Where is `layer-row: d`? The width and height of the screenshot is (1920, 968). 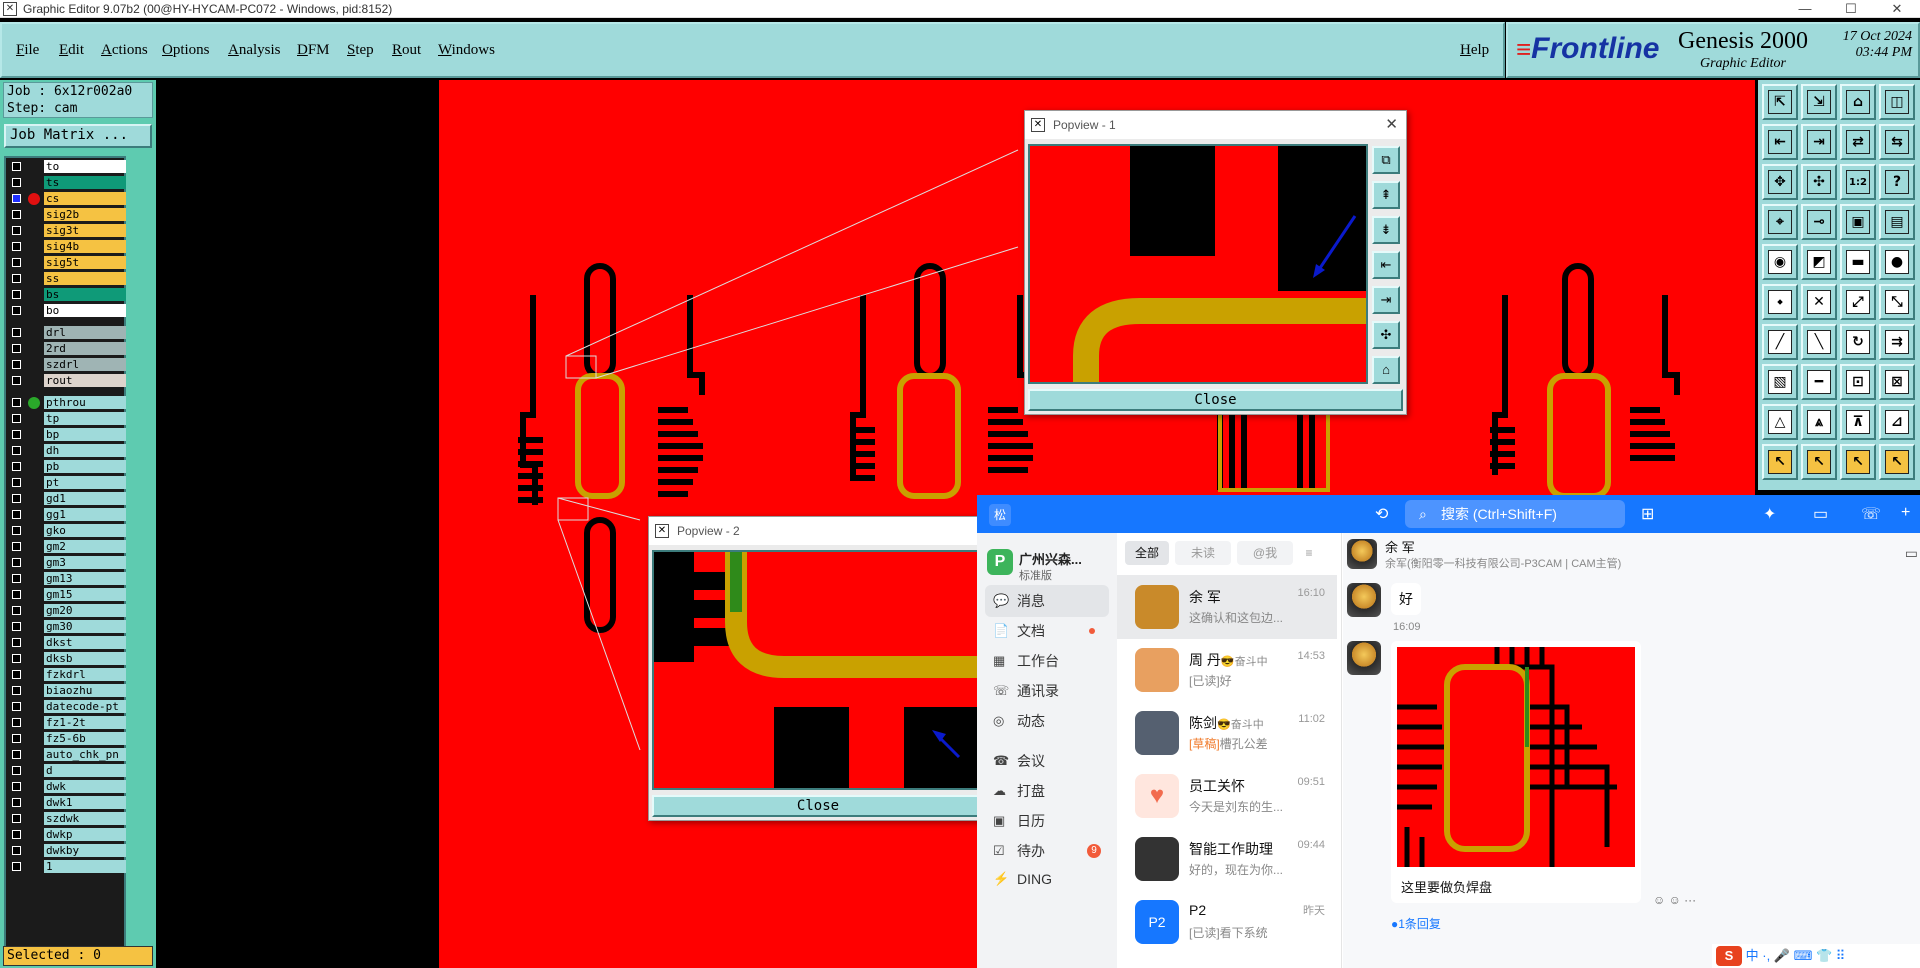
layer-row: d is located at coordinates (67, 770).